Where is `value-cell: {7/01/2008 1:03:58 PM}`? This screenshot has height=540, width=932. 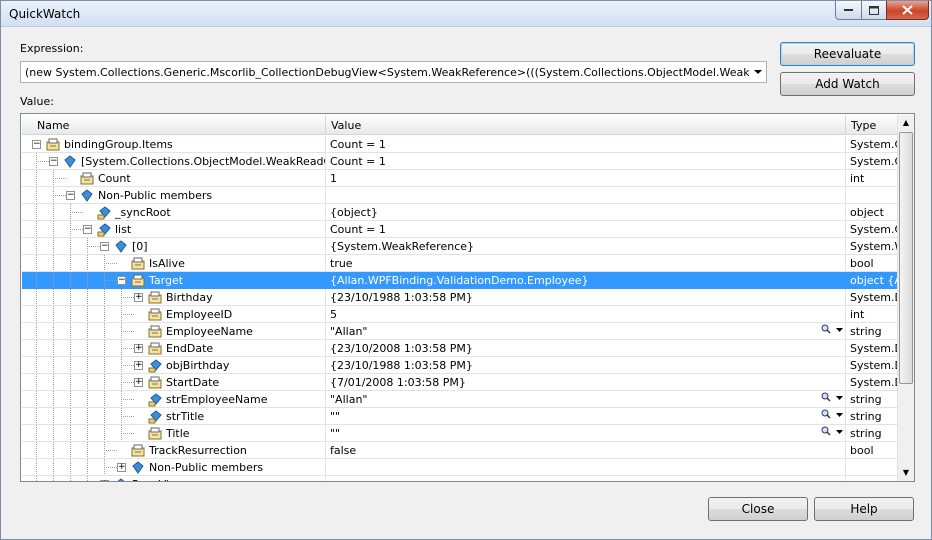
value-cell: {7/01/2008 1:03:58 PM} is located at coordinates (586, 382).